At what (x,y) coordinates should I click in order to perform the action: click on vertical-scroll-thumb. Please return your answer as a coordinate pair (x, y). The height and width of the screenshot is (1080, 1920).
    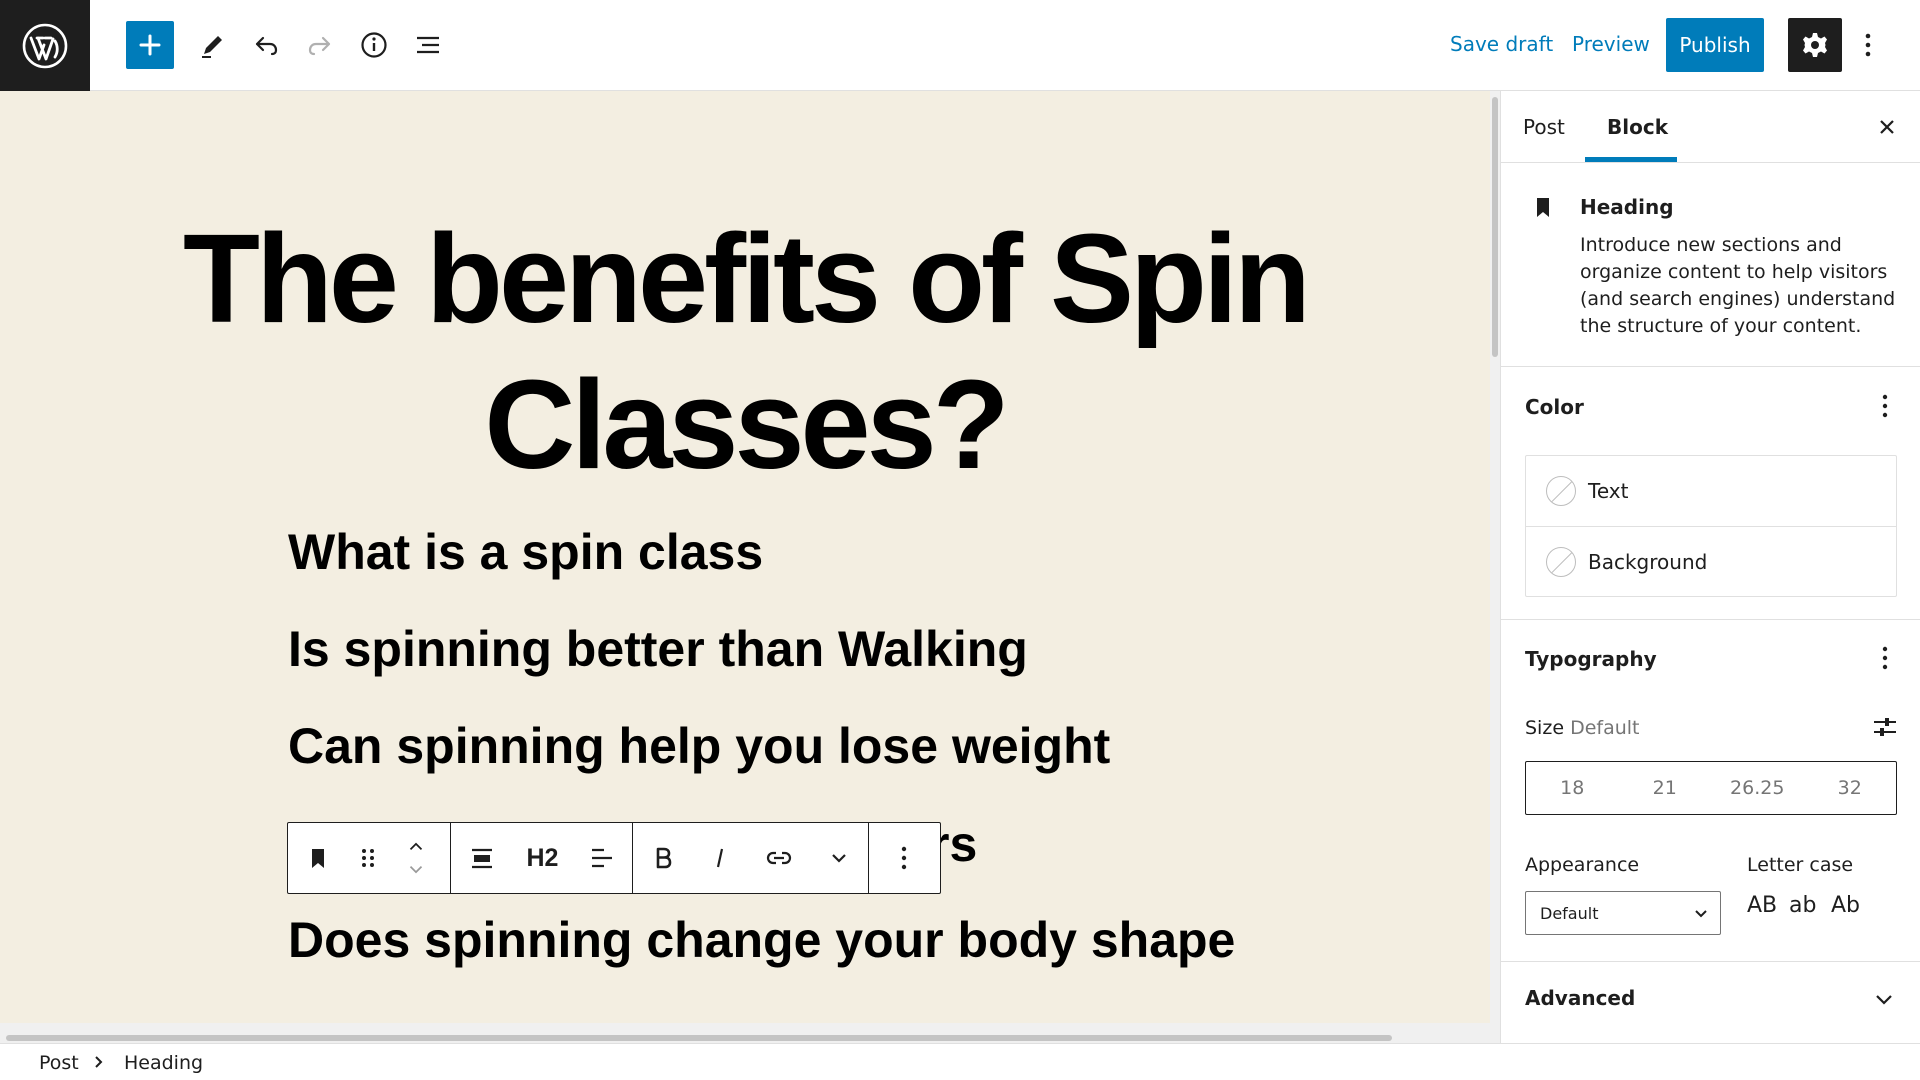
    Looking at the image, I should click on (1495, 227).